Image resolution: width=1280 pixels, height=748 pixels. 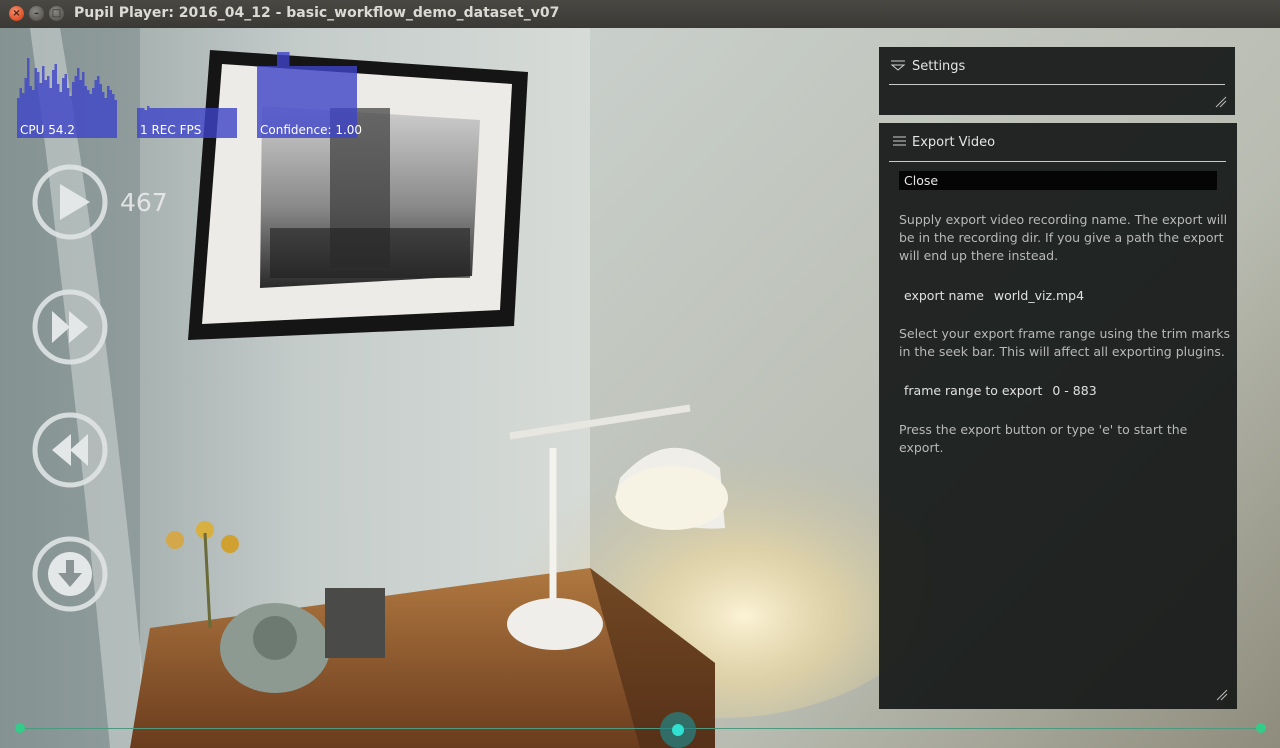 I want to click on export-name-value: world_viz.mp4, so click(x=1039, y=295).